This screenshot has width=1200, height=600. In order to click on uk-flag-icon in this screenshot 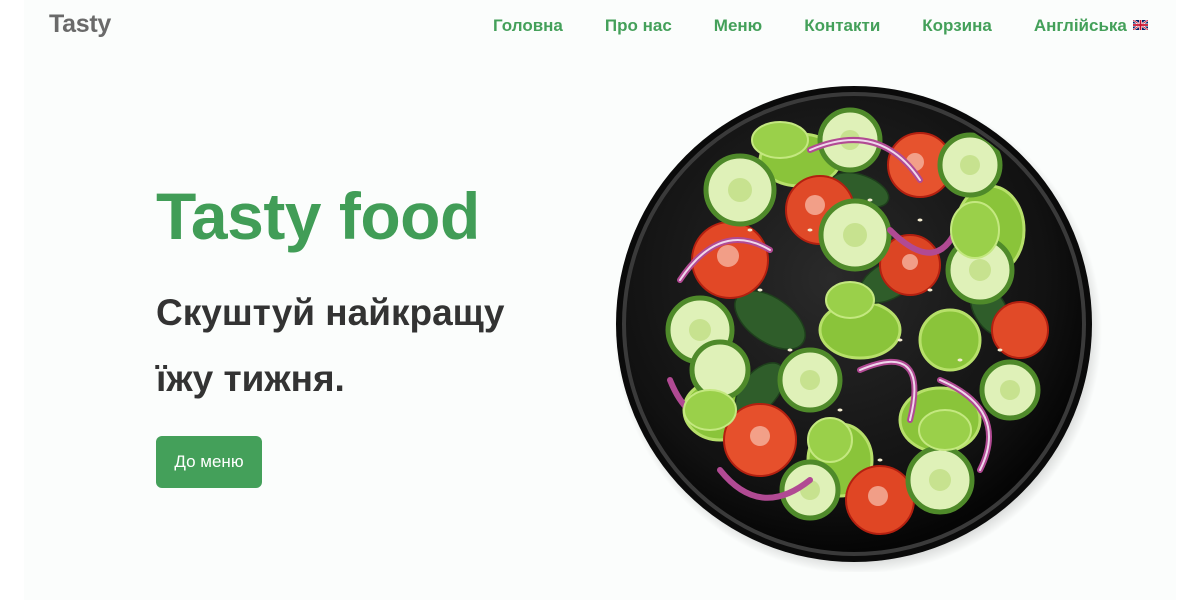, I will do `click(1140, 25)`.